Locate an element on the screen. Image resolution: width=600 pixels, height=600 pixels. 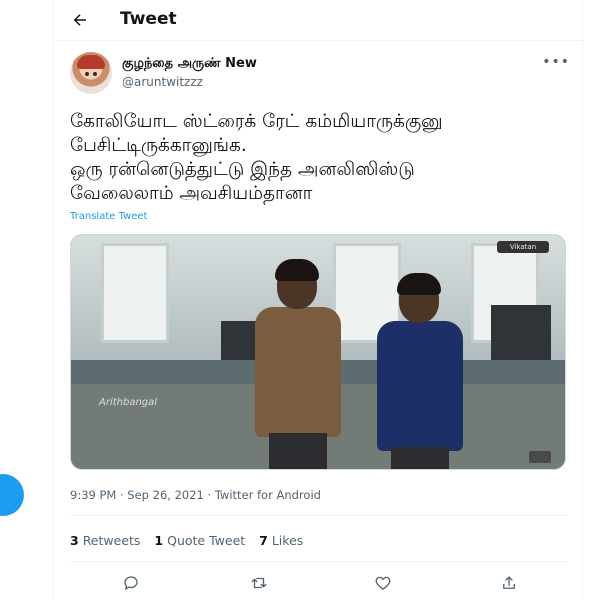
quote-tweets-count: 1 is located at coordinates (159, 540).